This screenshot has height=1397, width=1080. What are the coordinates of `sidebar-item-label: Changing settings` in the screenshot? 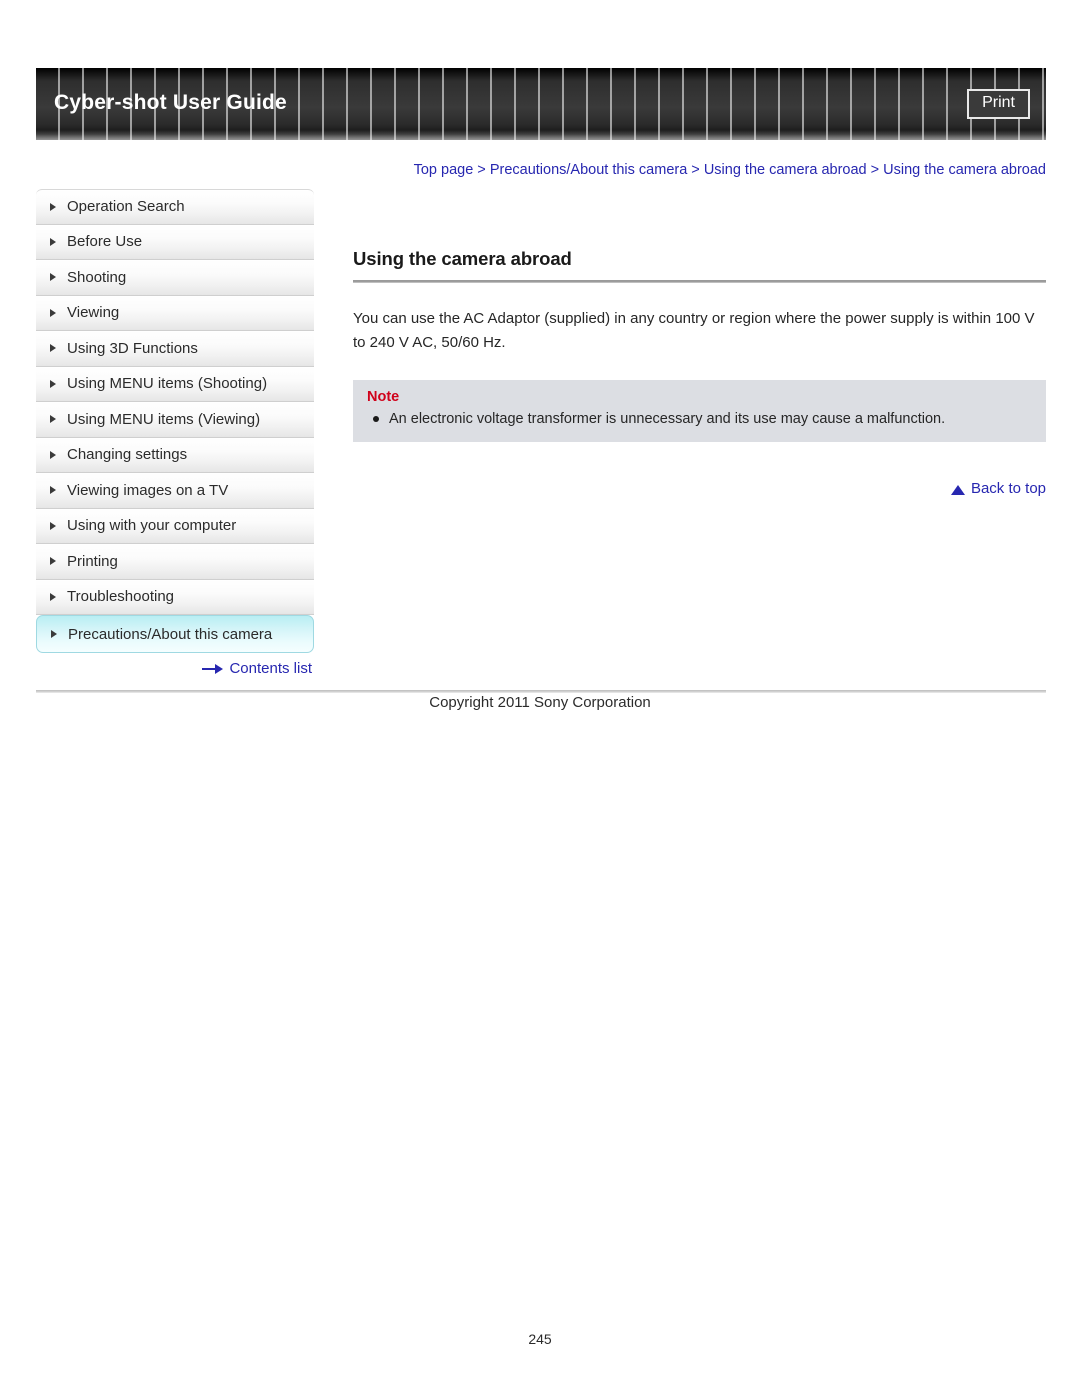 It's located at (127, 455).